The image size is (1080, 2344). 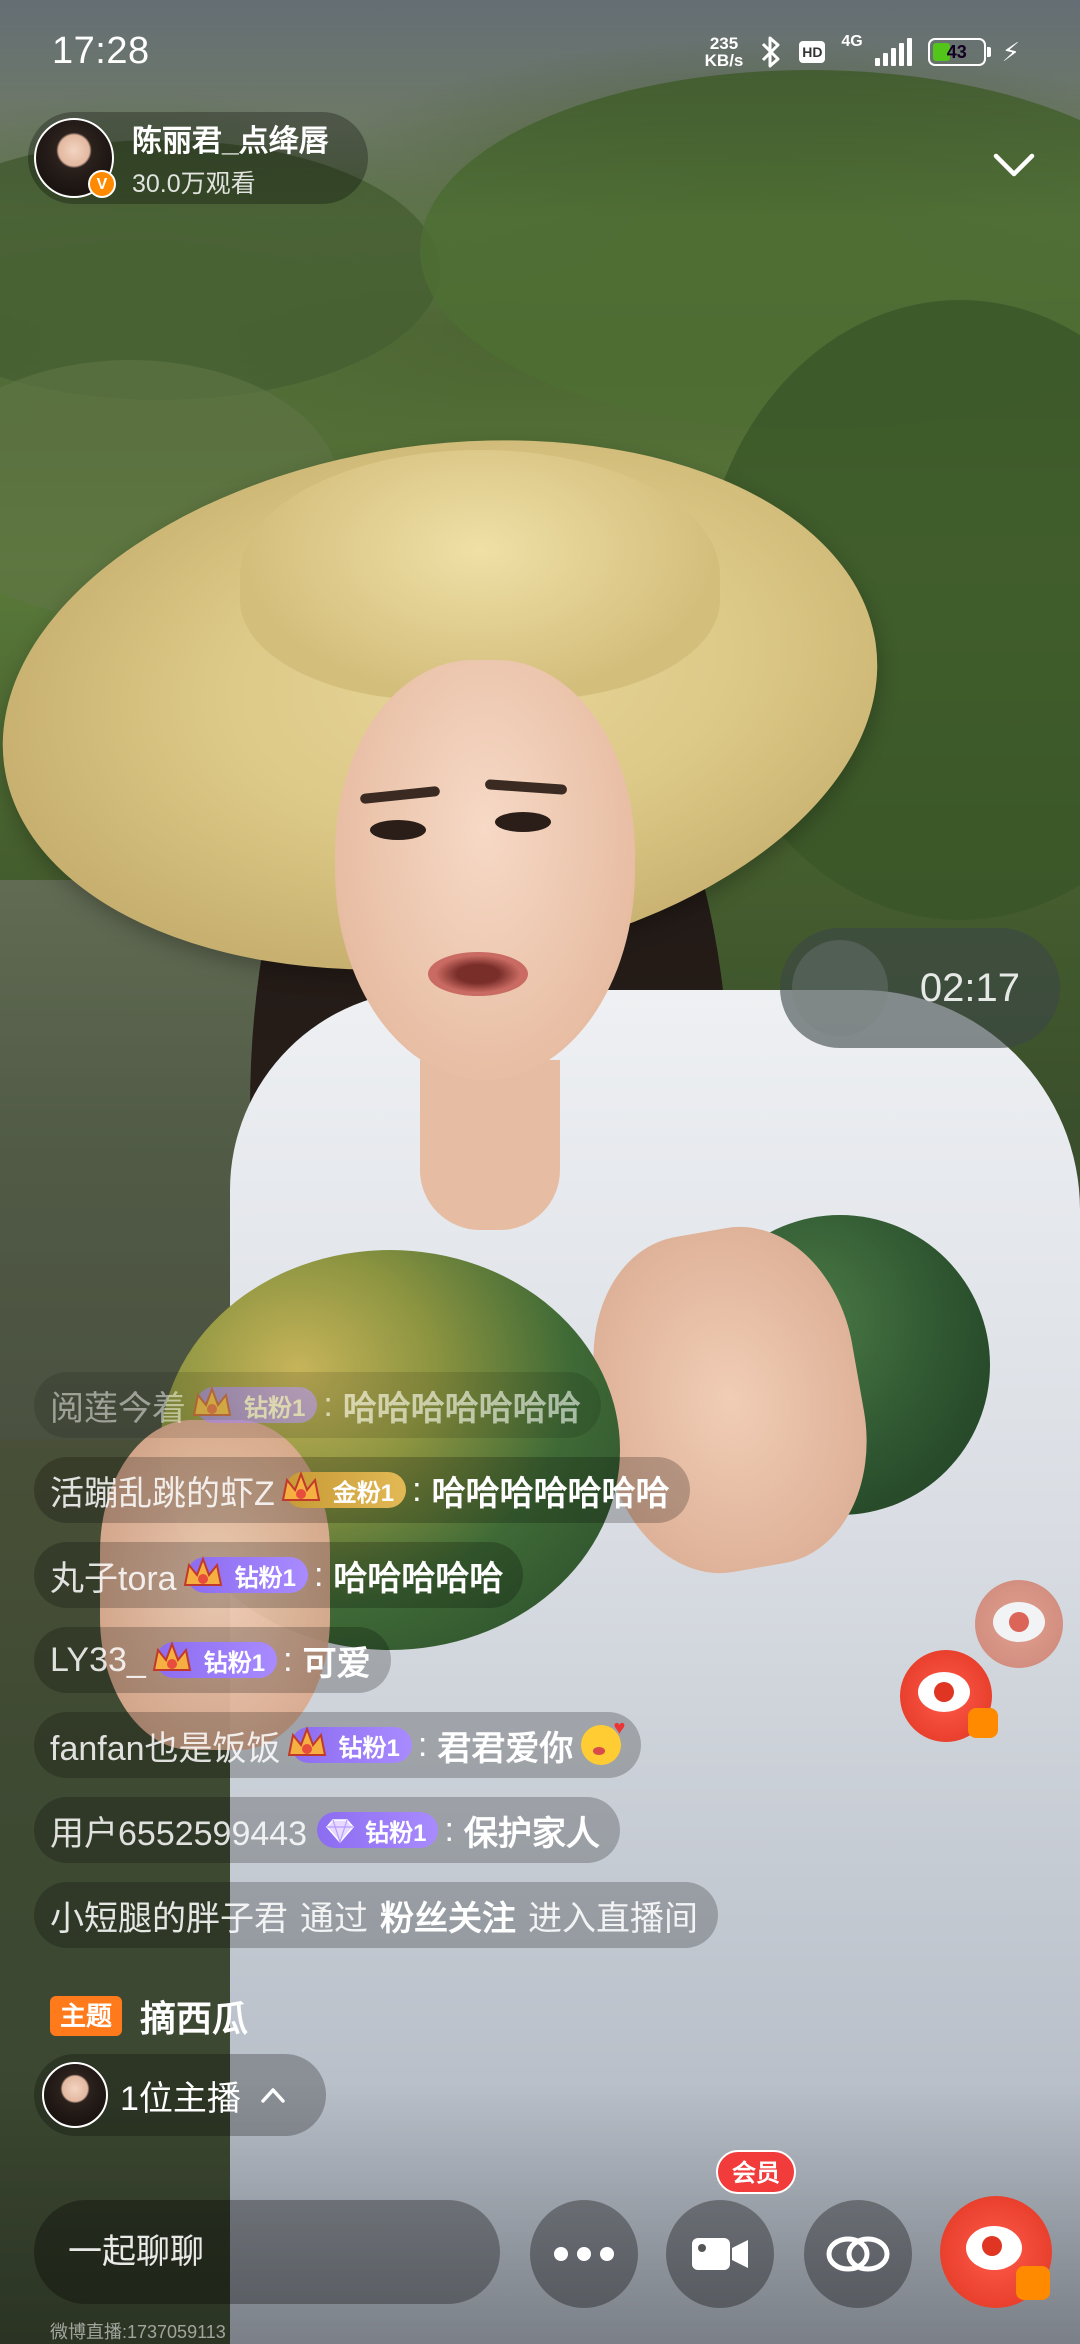 I want to click on topic-tag: 主题, so click(x=86, y=2016).